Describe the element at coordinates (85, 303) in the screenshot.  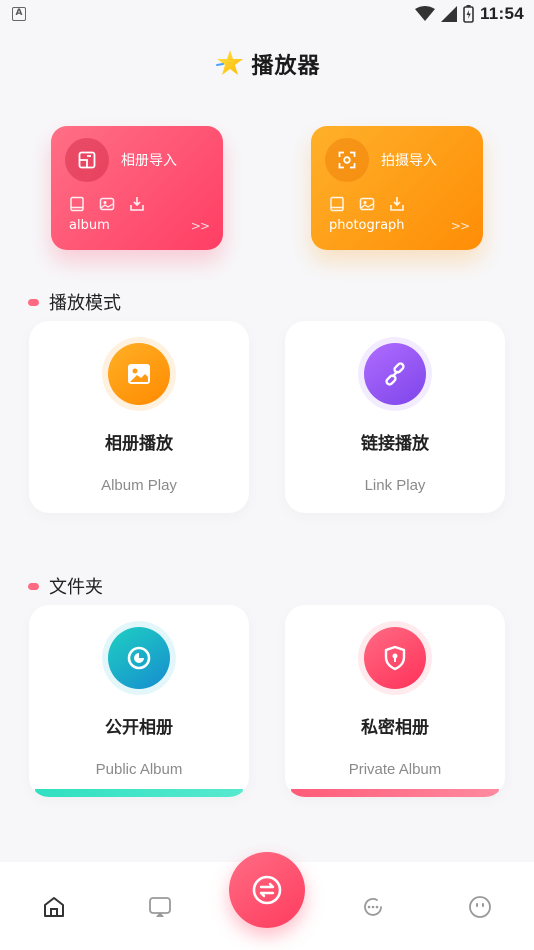
I see `section-play-mode-title: 播放模式` at that location.